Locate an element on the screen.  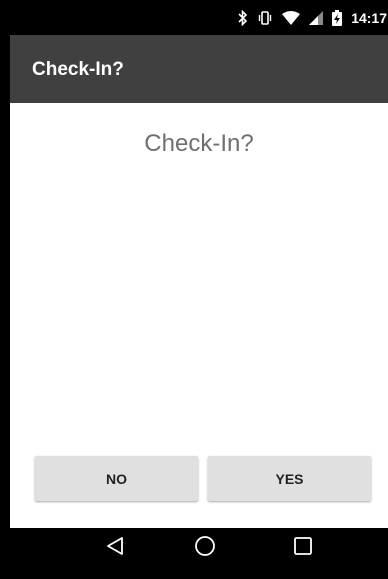
status-bar: 14:17 is located at coordinates (199, 17).